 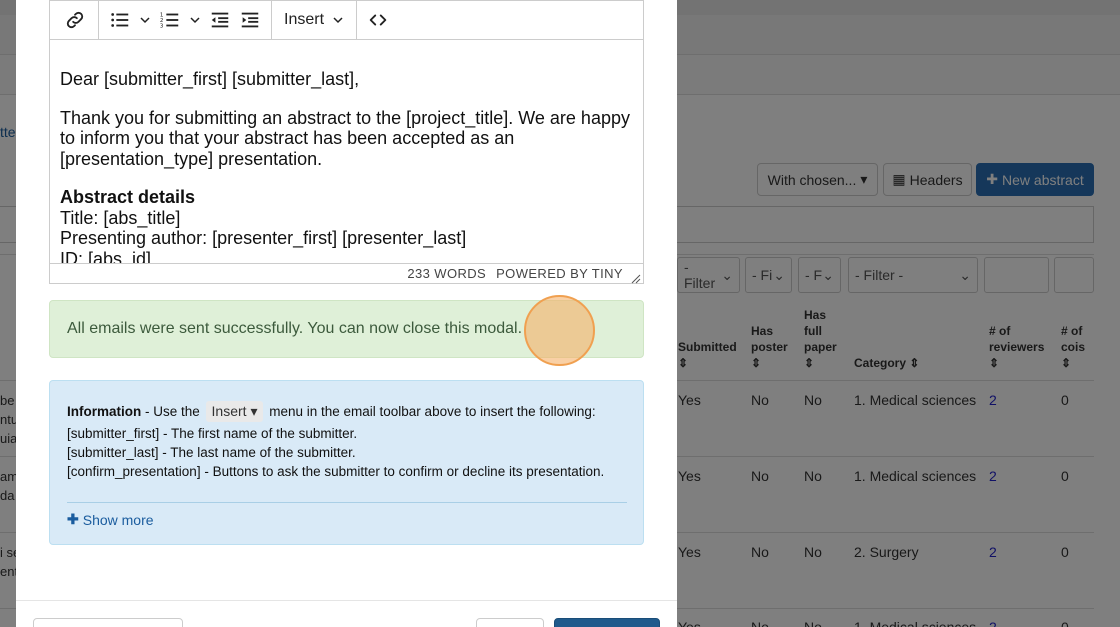 What do you see at coordinates (73, 519) in the screenshot?
I see `plus-icon: ✚` at bounding box center [73, 519].